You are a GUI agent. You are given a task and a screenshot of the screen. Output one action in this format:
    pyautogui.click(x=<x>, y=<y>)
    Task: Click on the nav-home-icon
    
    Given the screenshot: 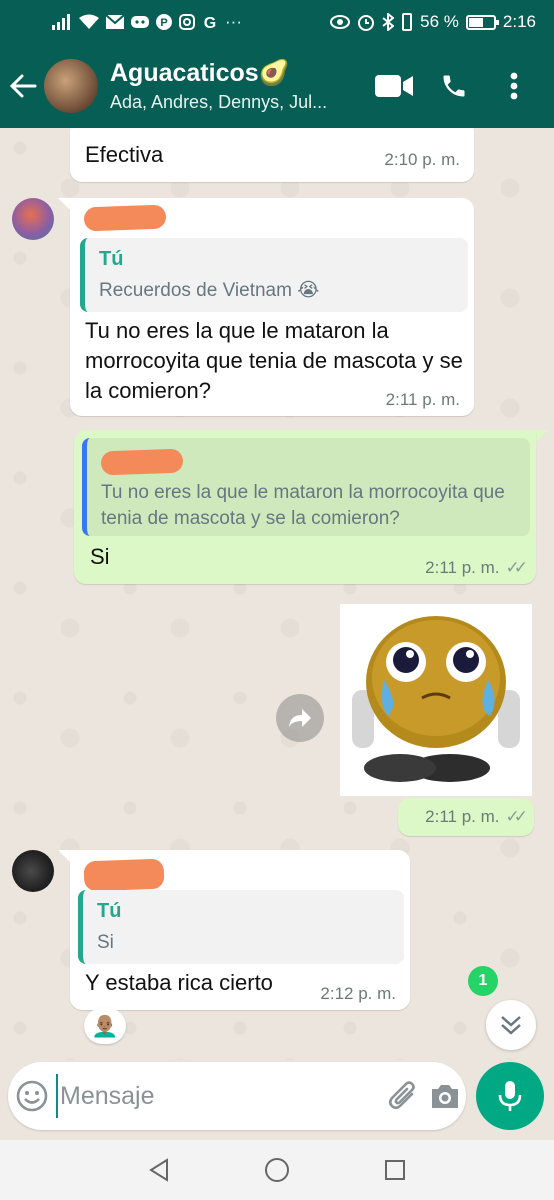 What is the action you would take?
    pyautogui.click(x=277, y=1170)
    